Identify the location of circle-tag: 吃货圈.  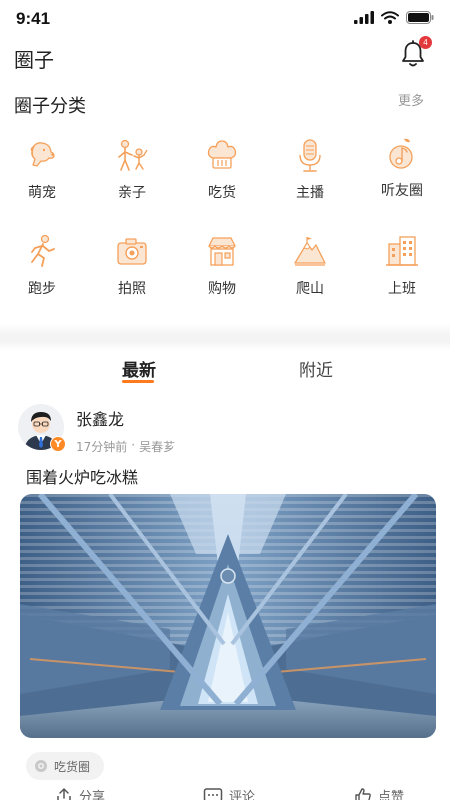
(65, 766).